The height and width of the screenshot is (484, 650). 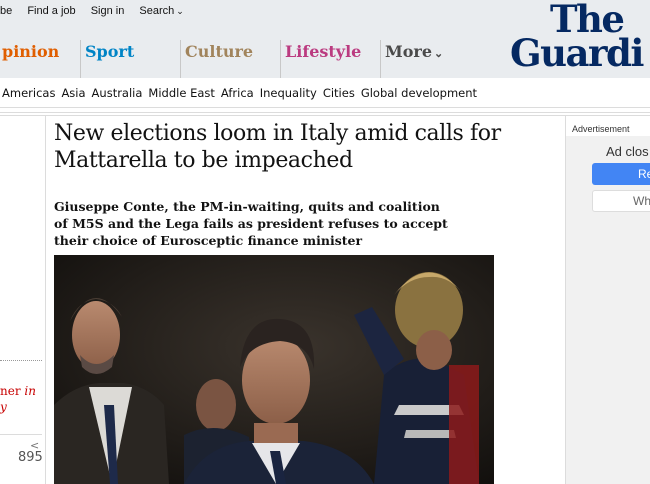 What do you see at coordinates (3, 407) in the screenshot?
I see `byline-location: y` at bounding box center [3, 407].